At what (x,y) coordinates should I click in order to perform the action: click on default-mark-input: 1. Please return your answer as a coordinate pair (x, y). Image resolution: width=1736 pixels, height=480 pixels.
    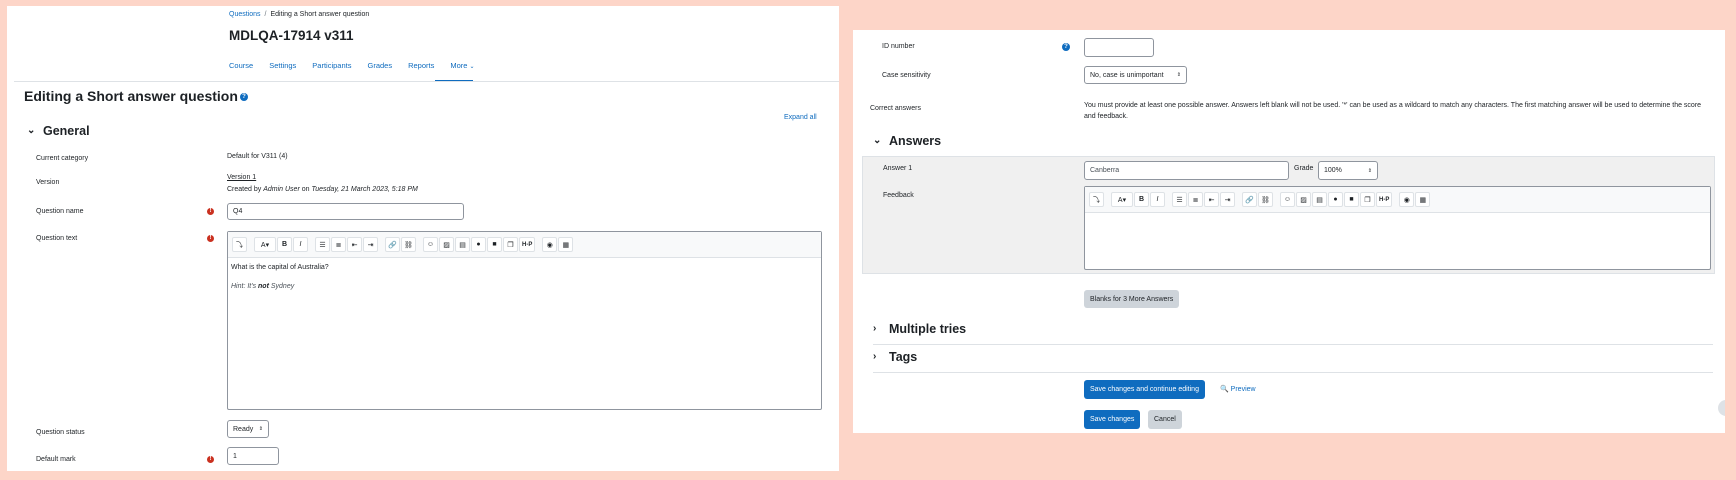
    Looking at the image, I should click on (253, 456).